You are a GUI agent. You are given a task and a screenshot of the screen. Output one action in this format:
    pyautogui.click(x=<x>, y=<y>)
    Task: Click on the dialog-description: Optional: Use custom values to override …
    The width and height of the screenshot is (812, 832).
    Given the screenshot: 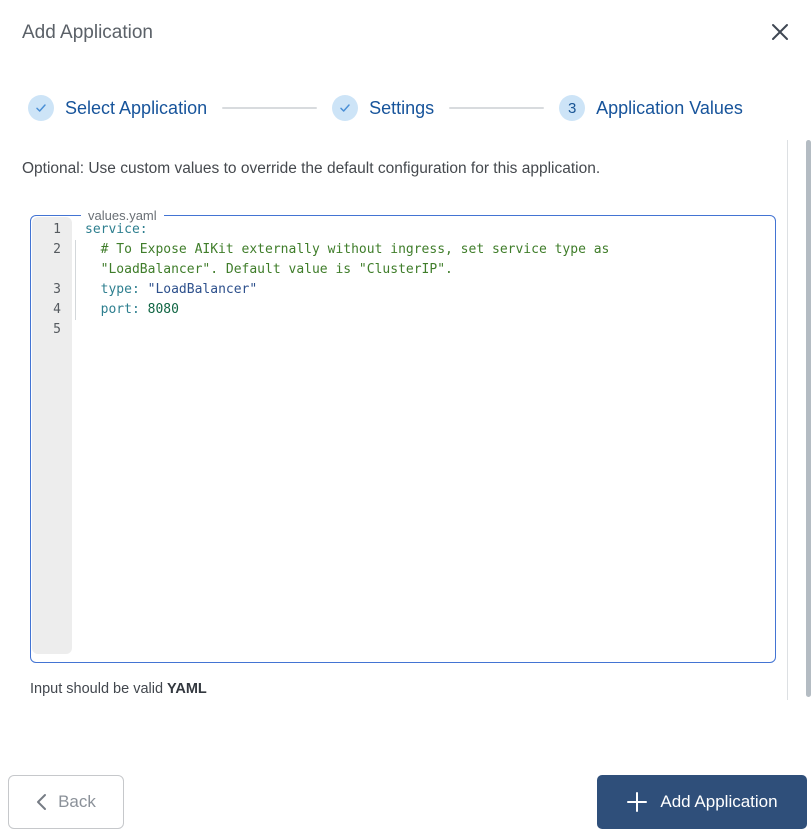 What is the action you would take?
    pyautogui.click(x=311, y=168)
    